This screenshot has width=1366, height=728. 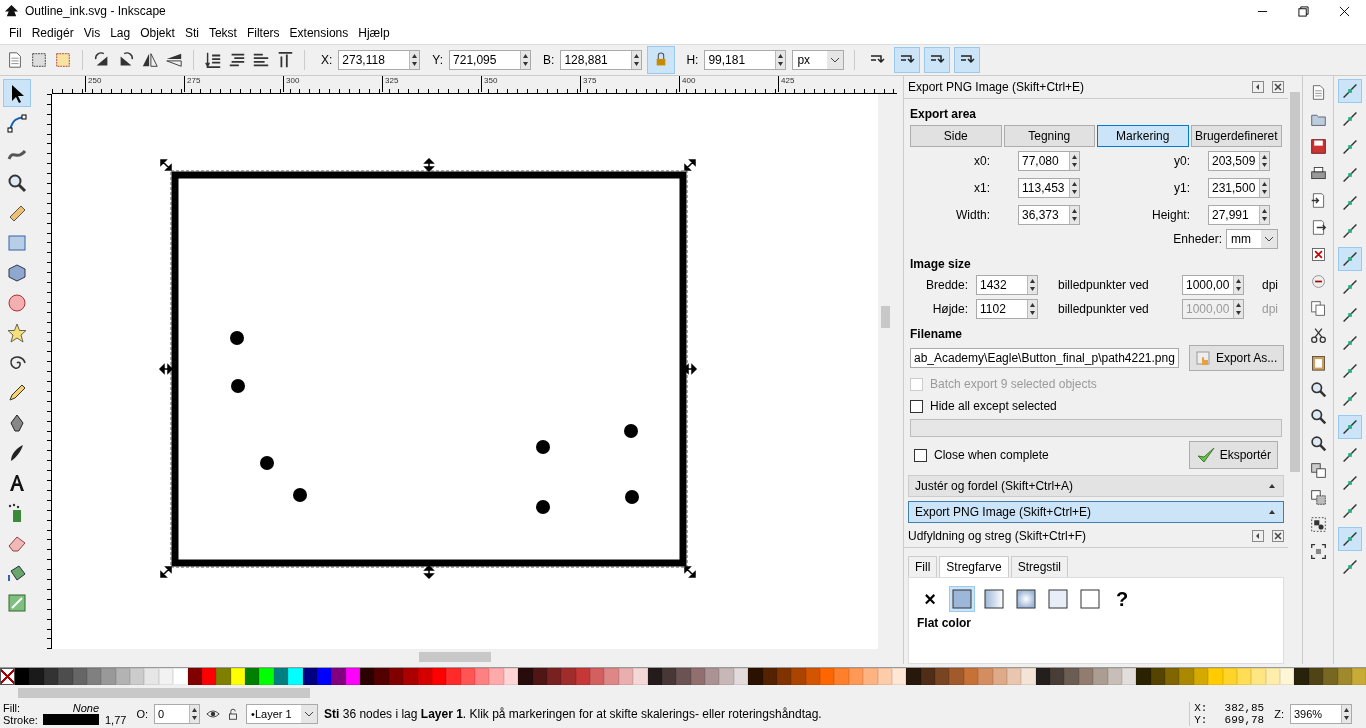 I want to click on window-title: Outline_ink.svg - Inkscape, so click(x=96, y=11).